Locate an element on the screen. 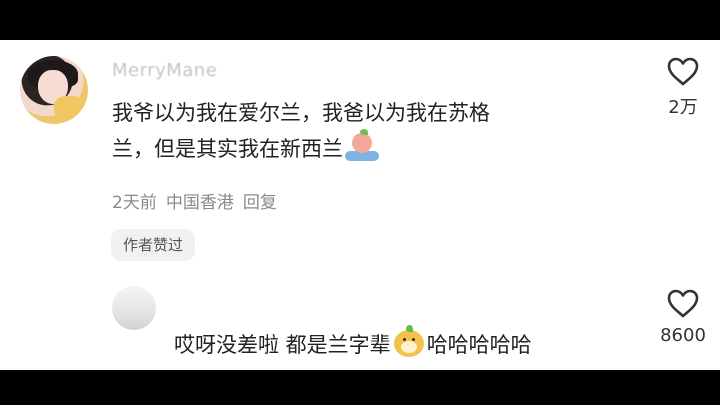 The height and width of the screenshot is (405, 720). comment-text-line-2: 兰，但是其实我在新西兰 is located at coordinates (372, 148).